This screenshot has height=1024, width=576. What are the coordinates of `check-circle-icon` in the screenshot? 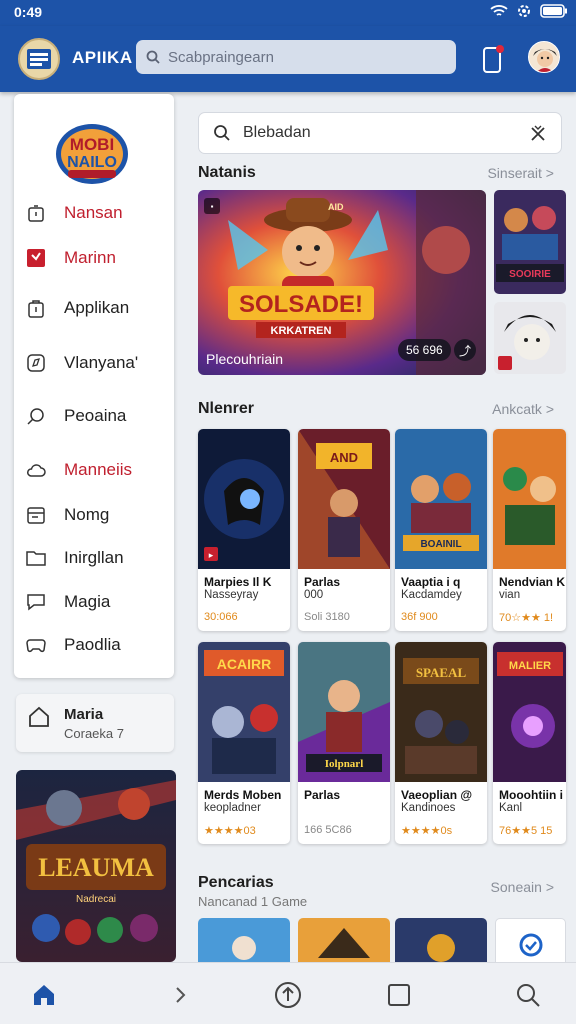 It's located at (531, 945).